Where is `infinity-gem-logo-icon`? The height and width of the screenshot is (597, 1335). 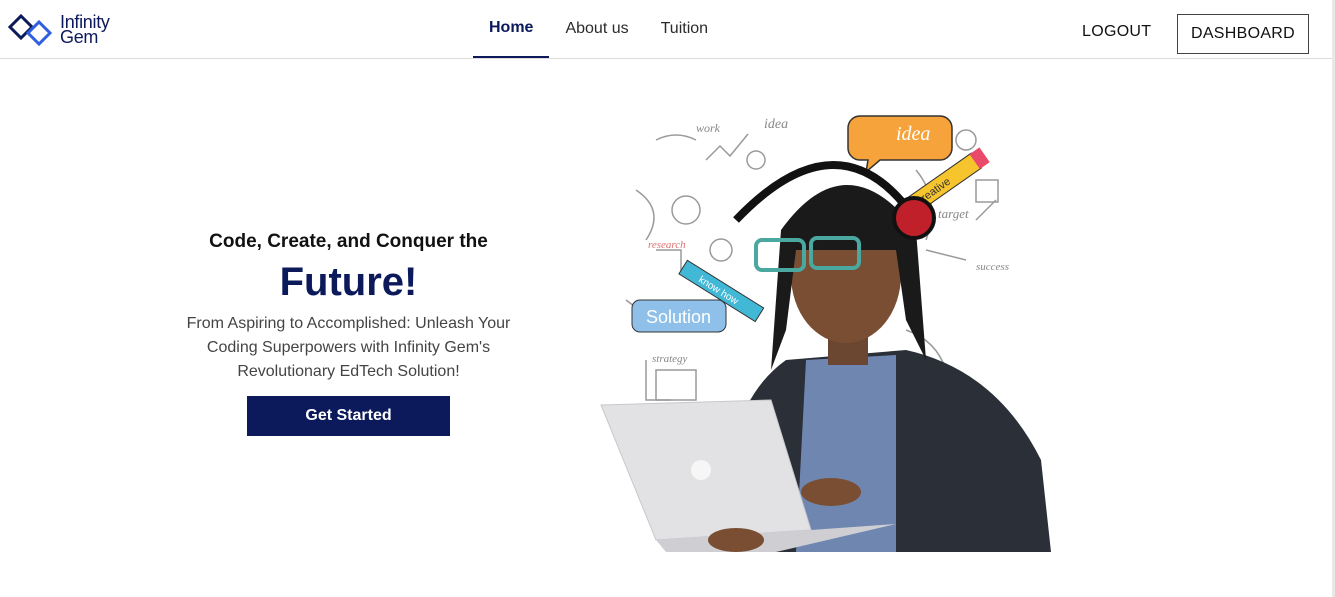 infinity-gem-logo-icon is located at coordinates (30, 30).